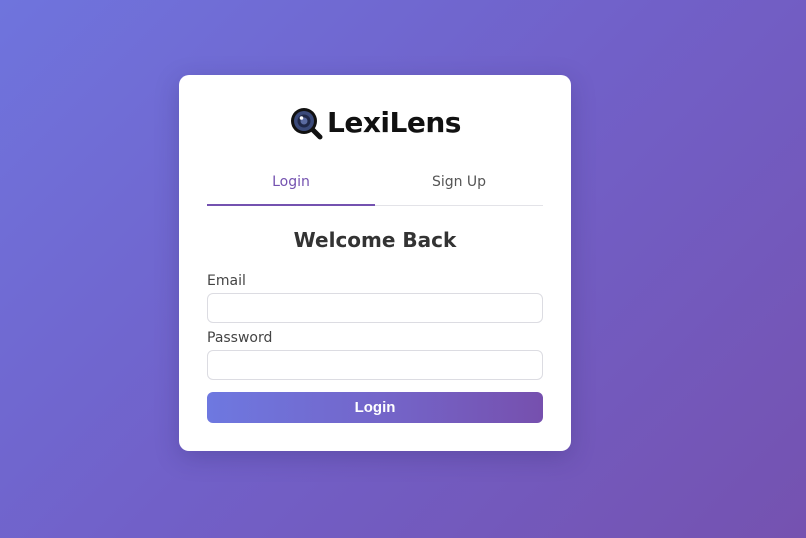 The image size is (806, 538). I want to click on email-label: Email, so click(226, 281).